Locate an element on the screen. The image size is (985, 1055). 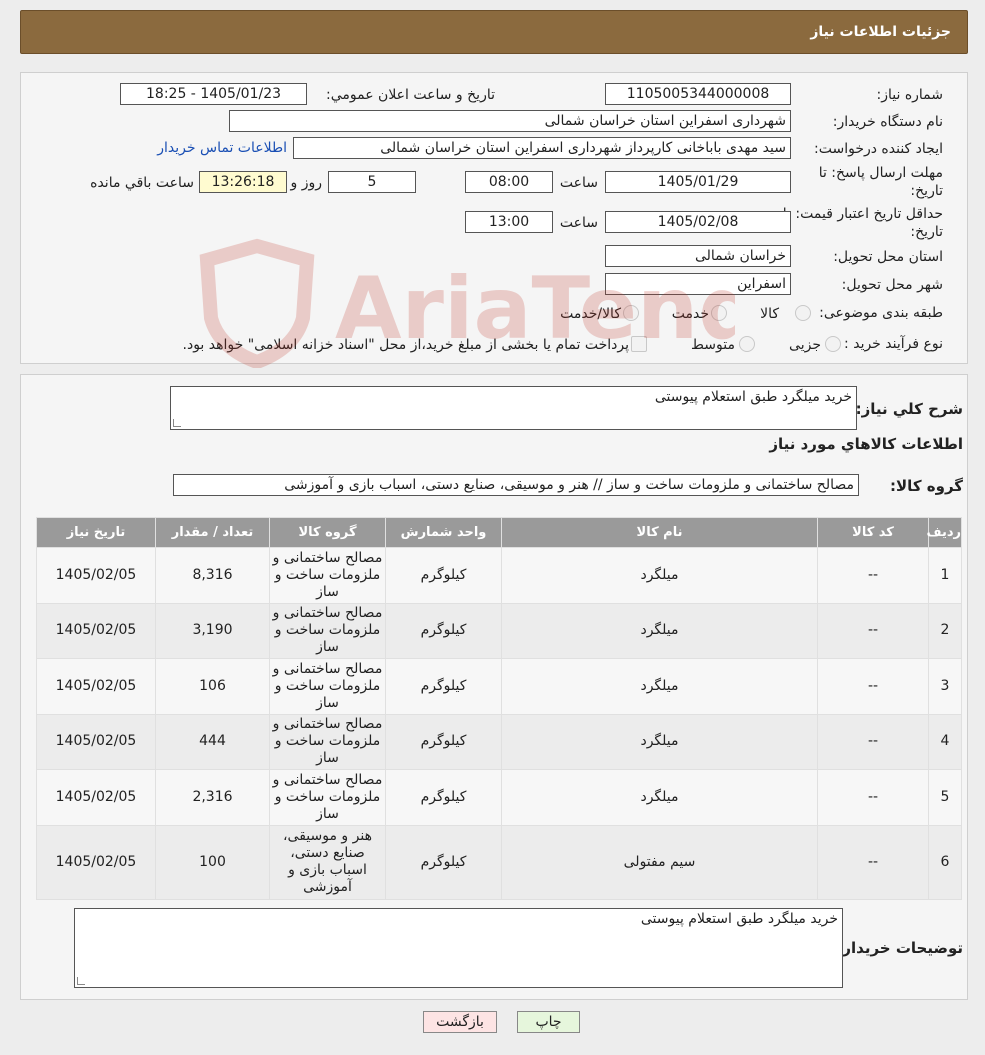
col-header-quantity: تعداد / مقدار is located at coordinates (212, 532).